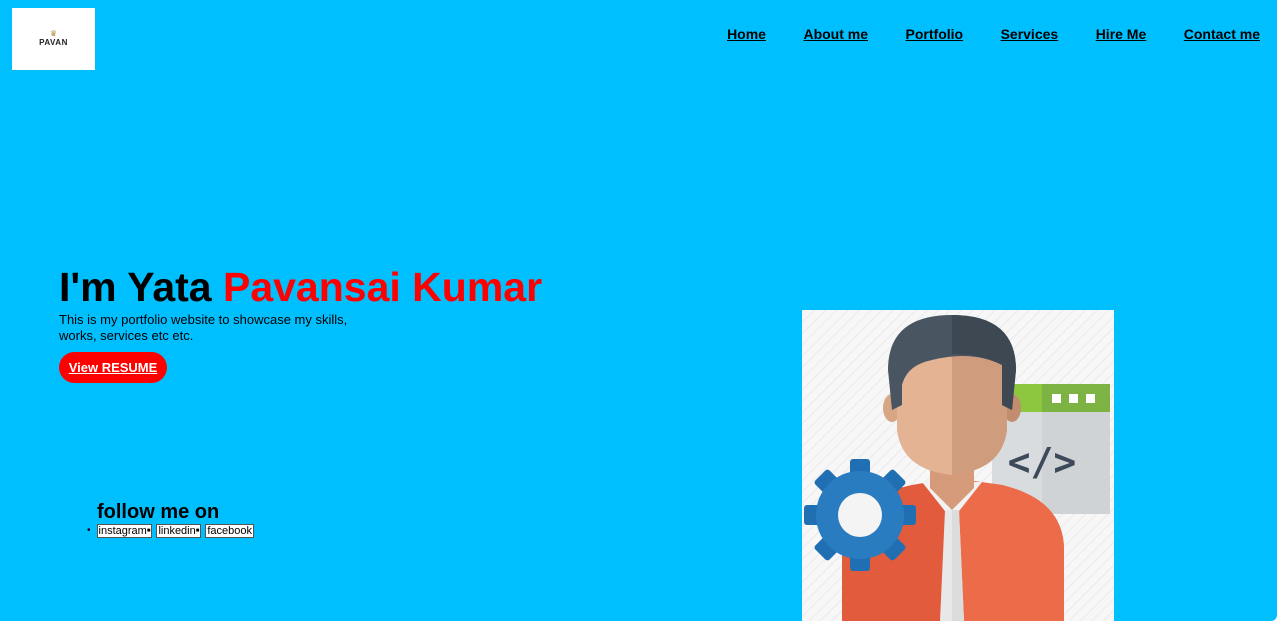 The width and height of the screenshot is (1280, 622). What do you see at coordinates (935, 34) in the screenshot?
I see `nav-link-portfolio: Portfolio` at bounding box center [935, 34].